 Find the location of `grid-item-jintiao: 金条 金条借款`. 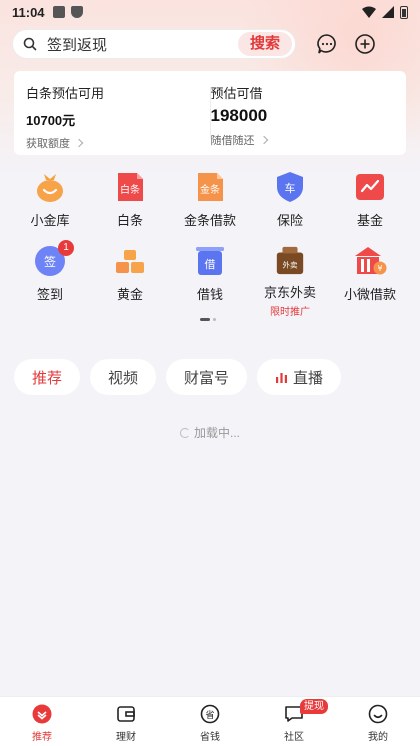

grid-item-jintiao: 金条 金条借款 is located at coordinates (210, 207).